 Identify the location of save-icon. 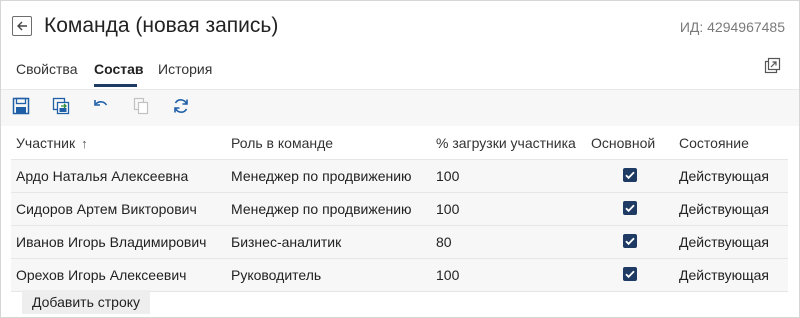
(21, 108).